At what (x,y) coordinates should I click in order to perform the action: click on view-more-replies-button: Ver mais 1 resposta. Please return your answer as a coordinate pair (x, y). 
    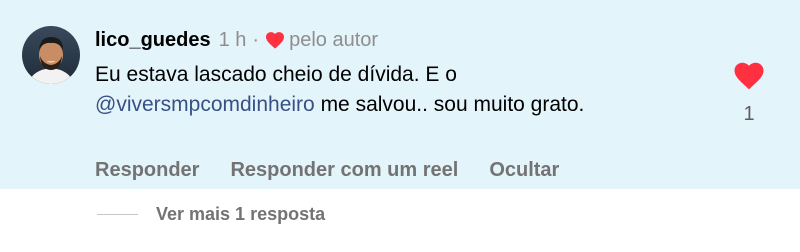
    Looking at the image, I should click on (211, 214).